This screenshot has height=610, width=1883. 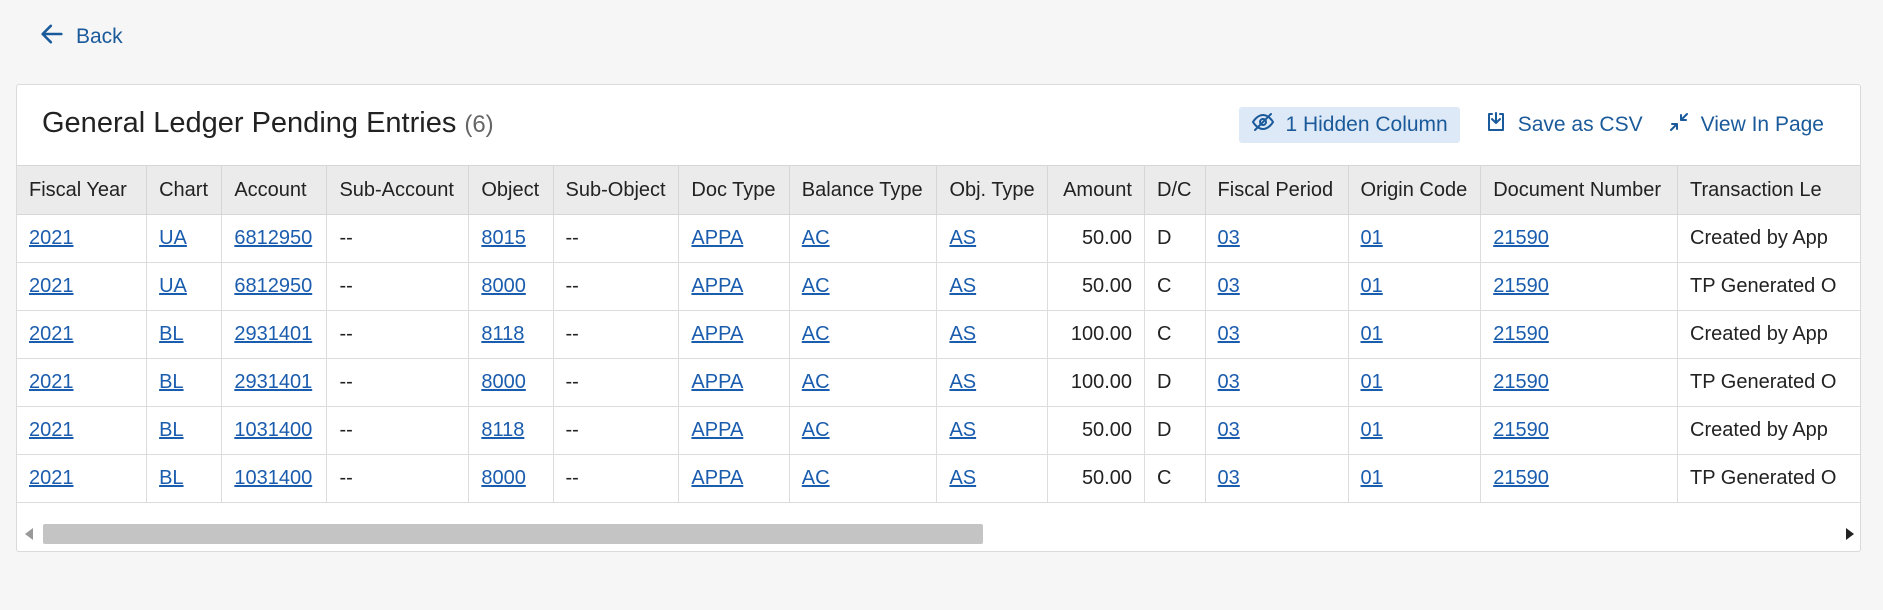 What do you see at coordinates (1745, 125) in the screenshot?
I see `view-in-page-button: View In Page` at bounding box center [1745, 125].